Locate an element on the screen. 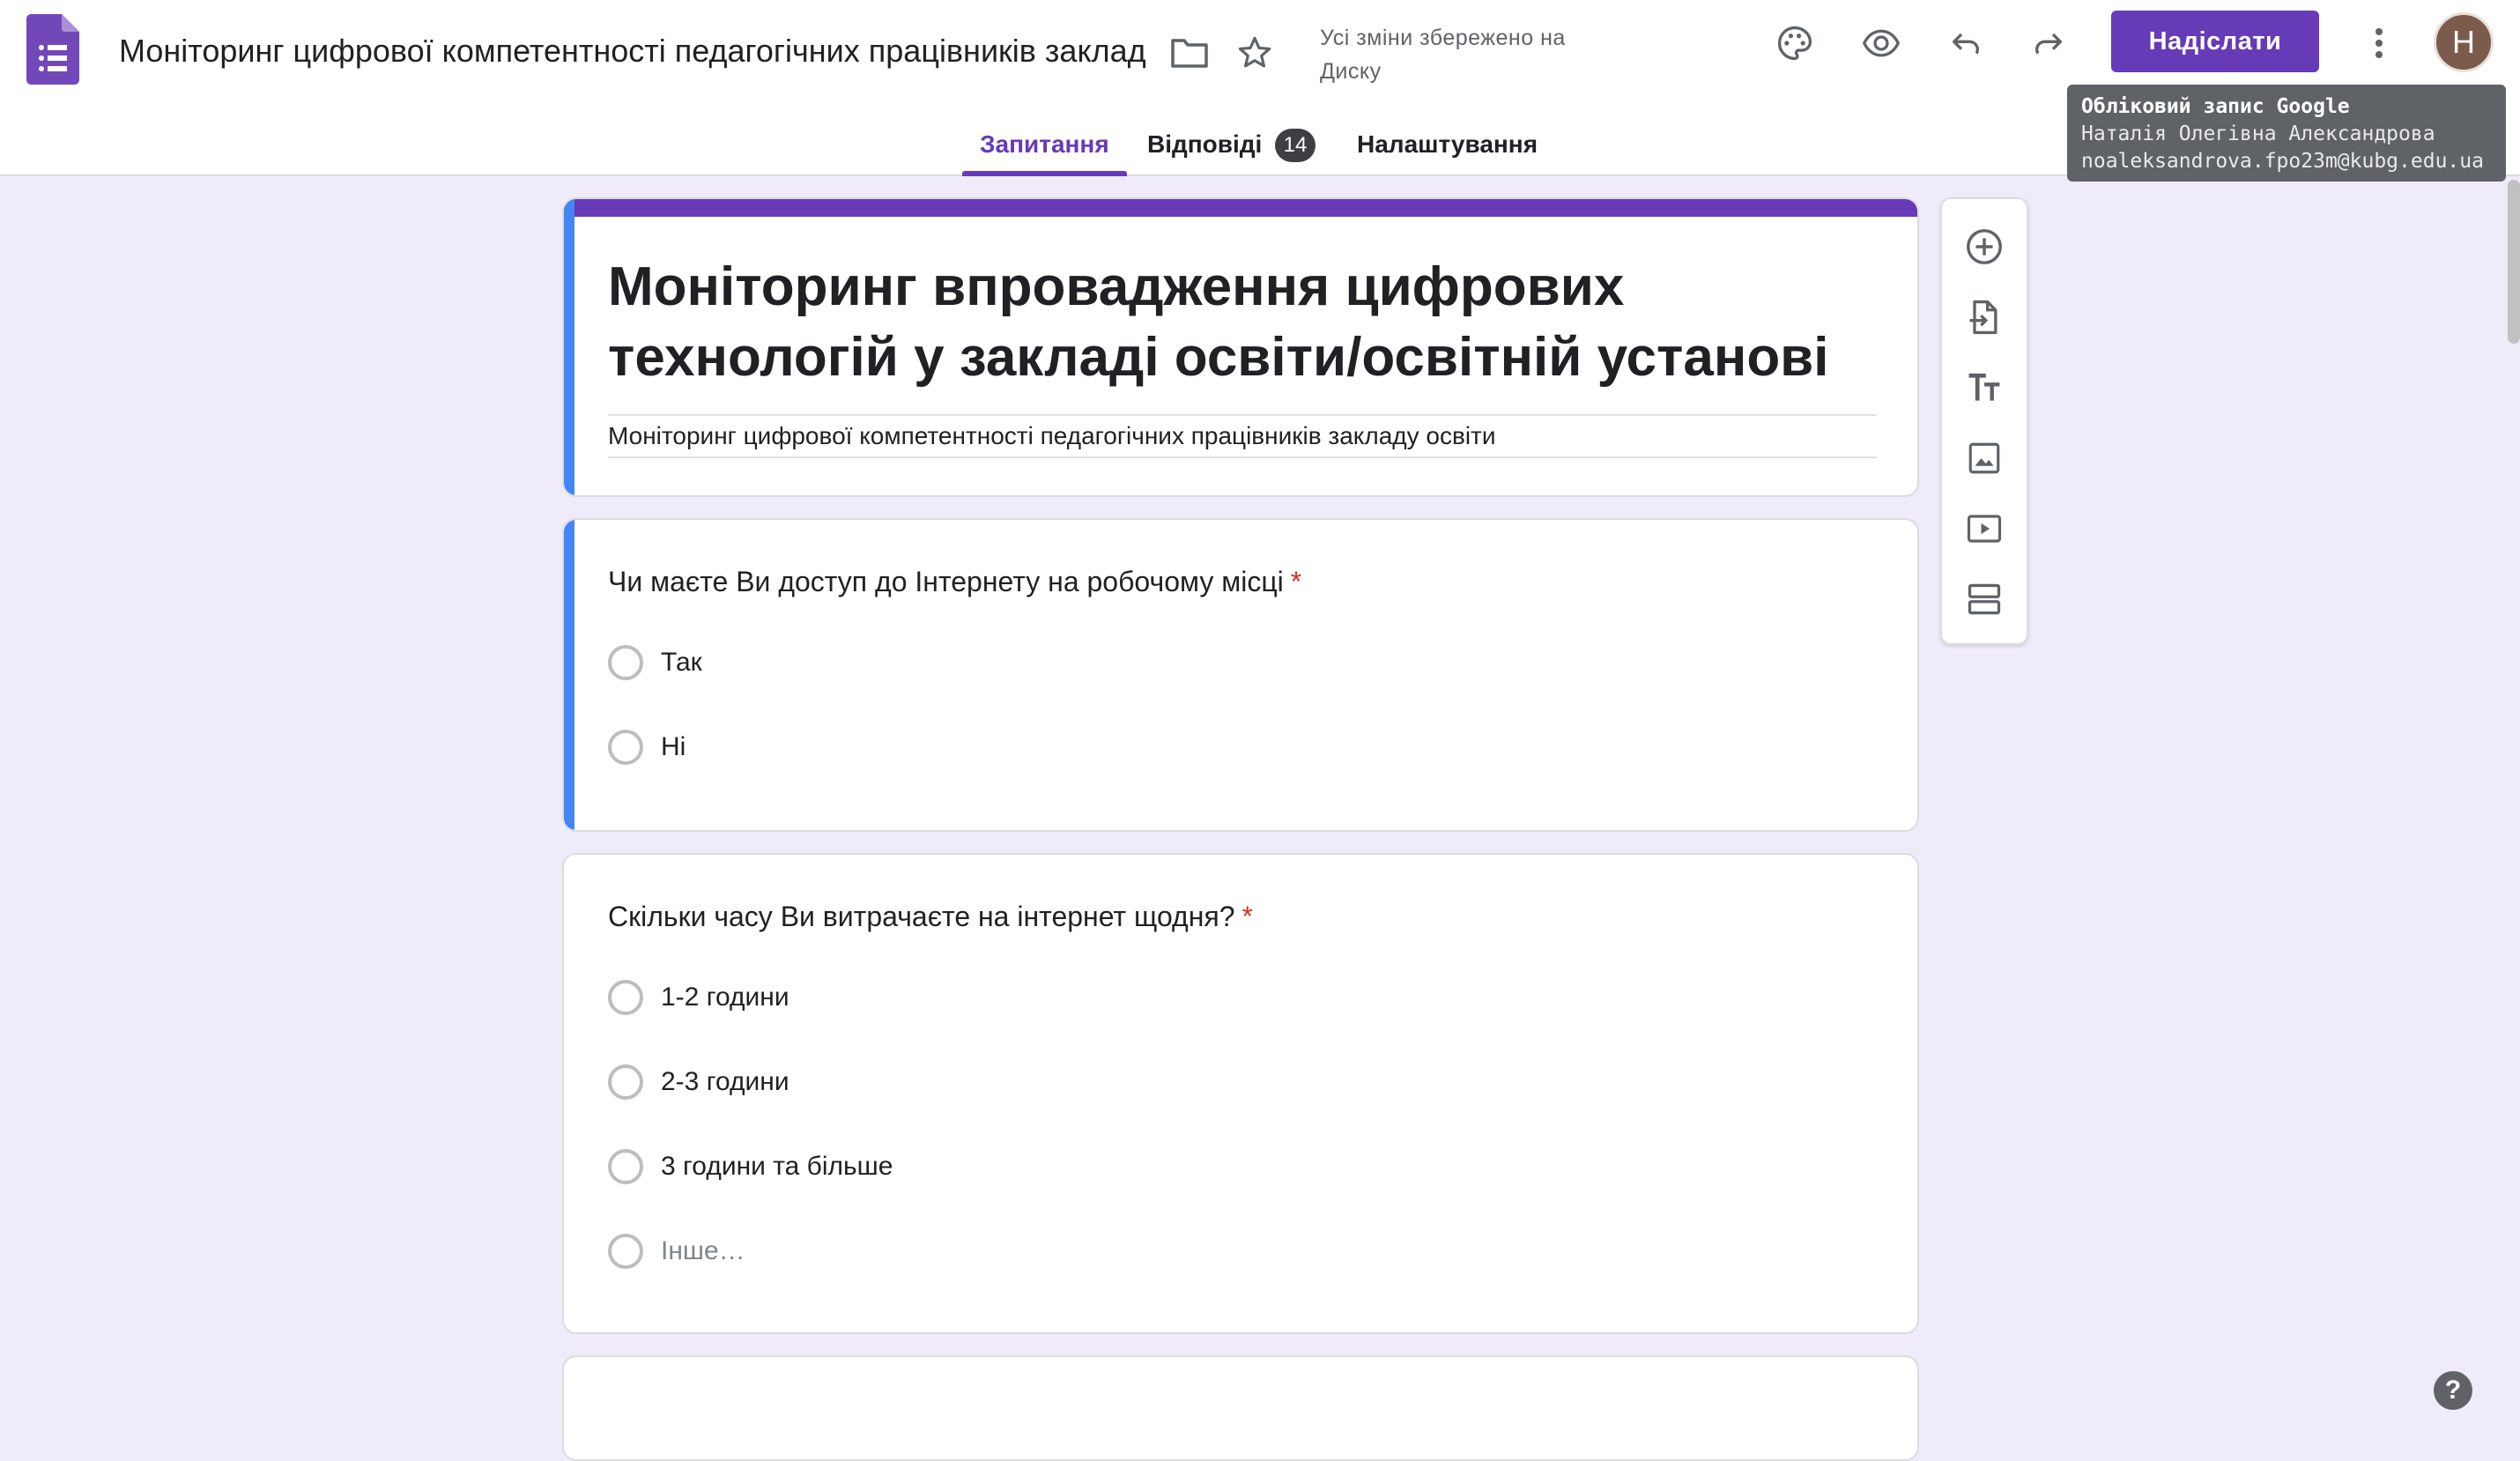 The width and height of the screenshot is (2520, 1461). add-title-icon is located at coordinates (1984, 387).